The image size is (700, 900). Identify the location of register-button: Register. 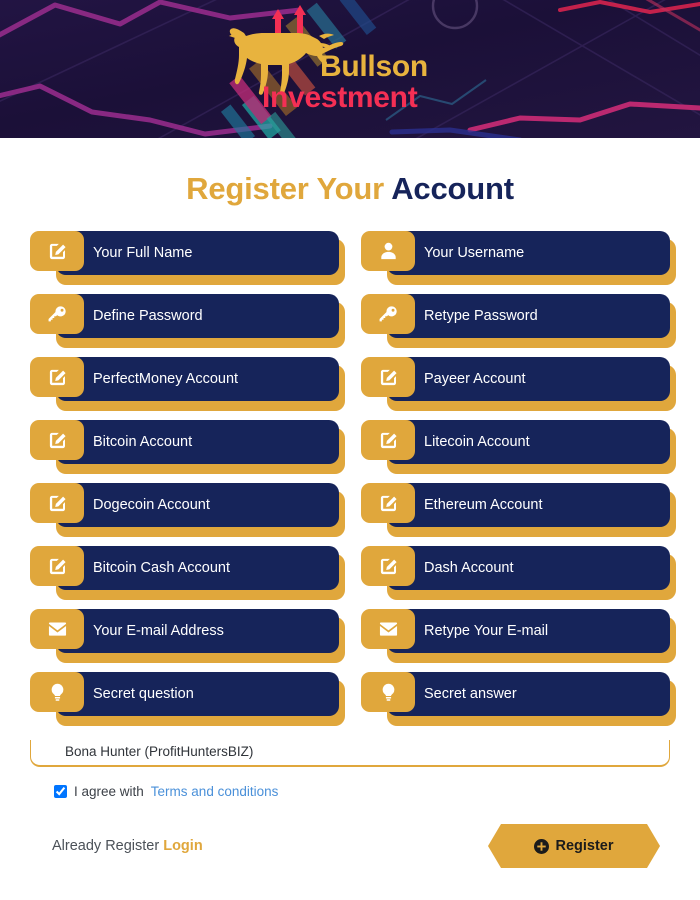
(574, 846).